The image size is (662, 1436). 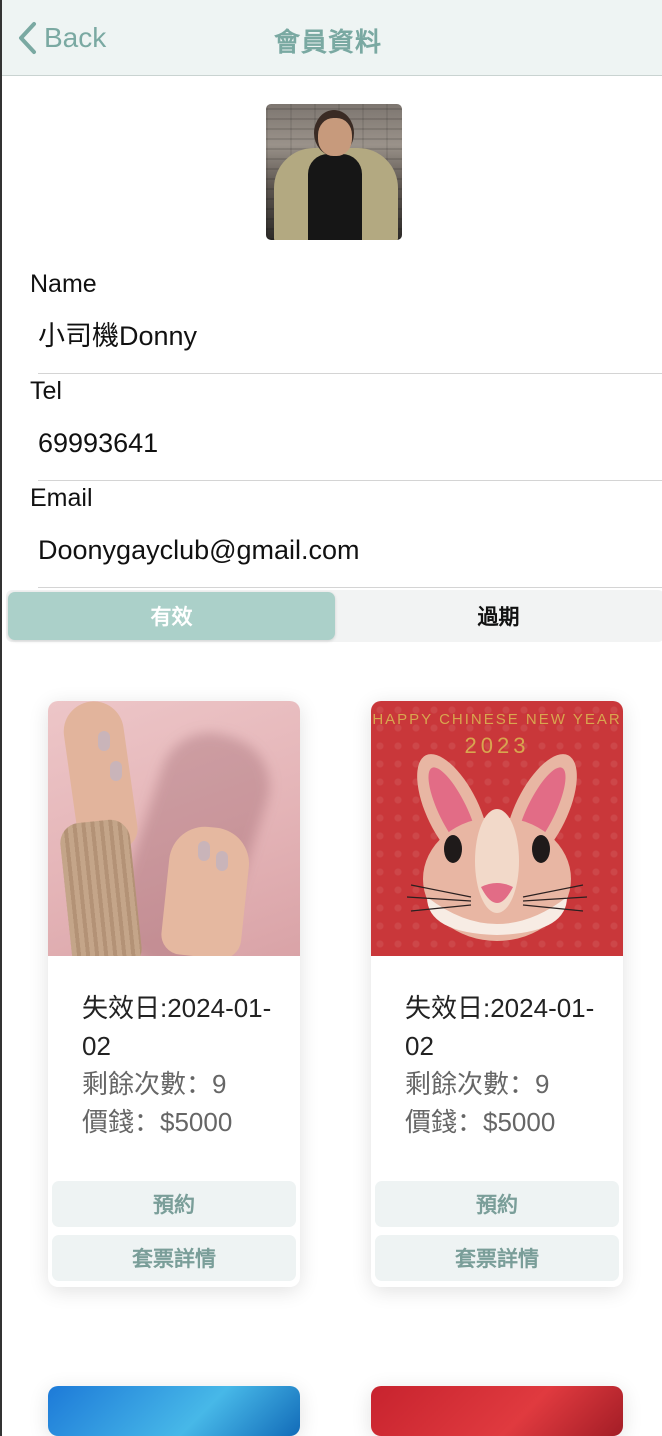 What do you see at coordinates (63, 284) in the screenshot?
I see `name-label: Name` at bounding box center [63, 284].